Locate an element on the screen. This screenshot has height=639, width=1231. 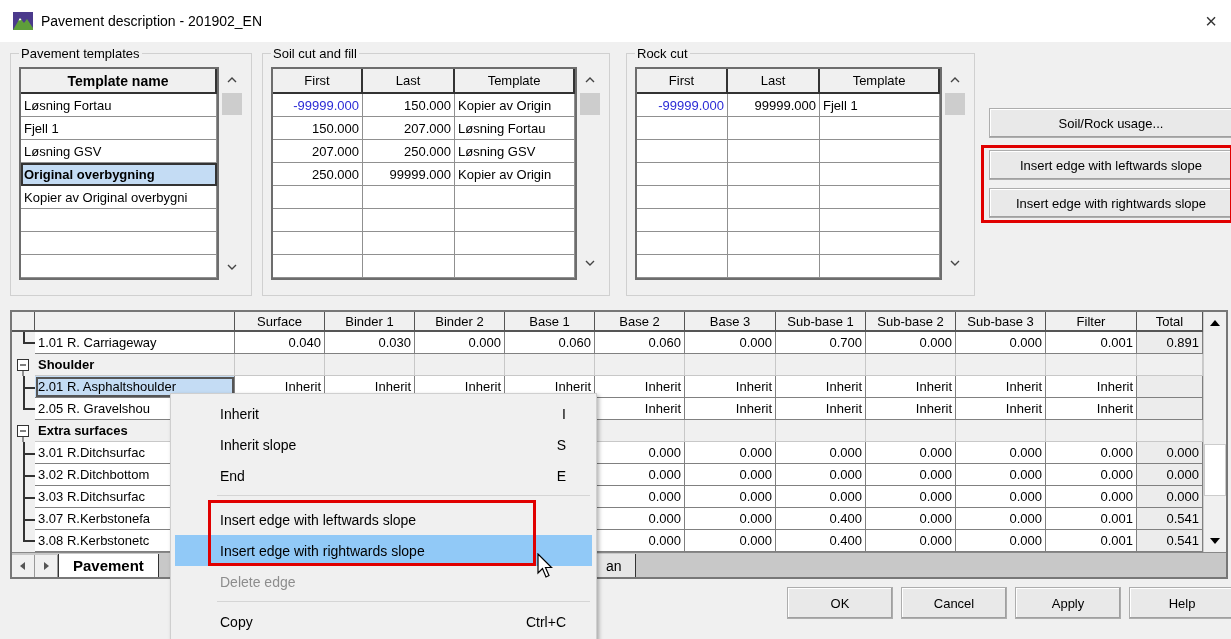
column-header: Base 2 is located at coordinates (640, 322).